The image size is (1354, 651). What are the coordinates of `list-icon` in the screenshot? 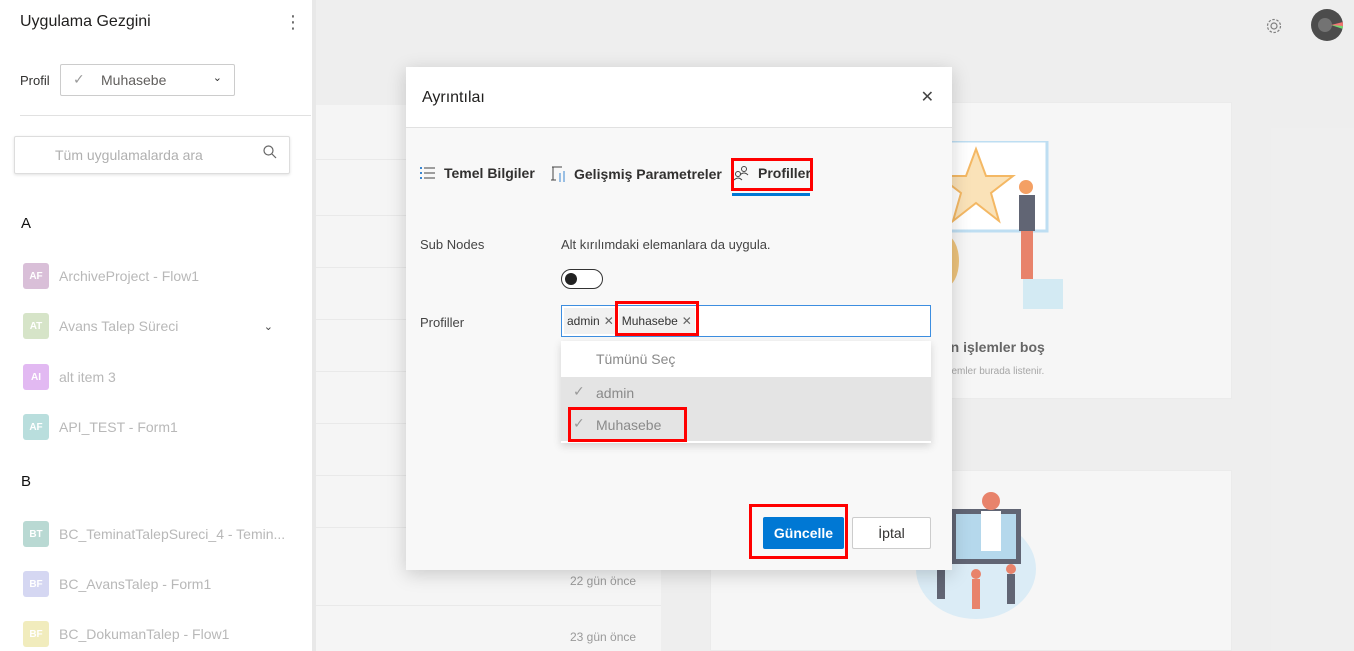 It's located at (427, 173).